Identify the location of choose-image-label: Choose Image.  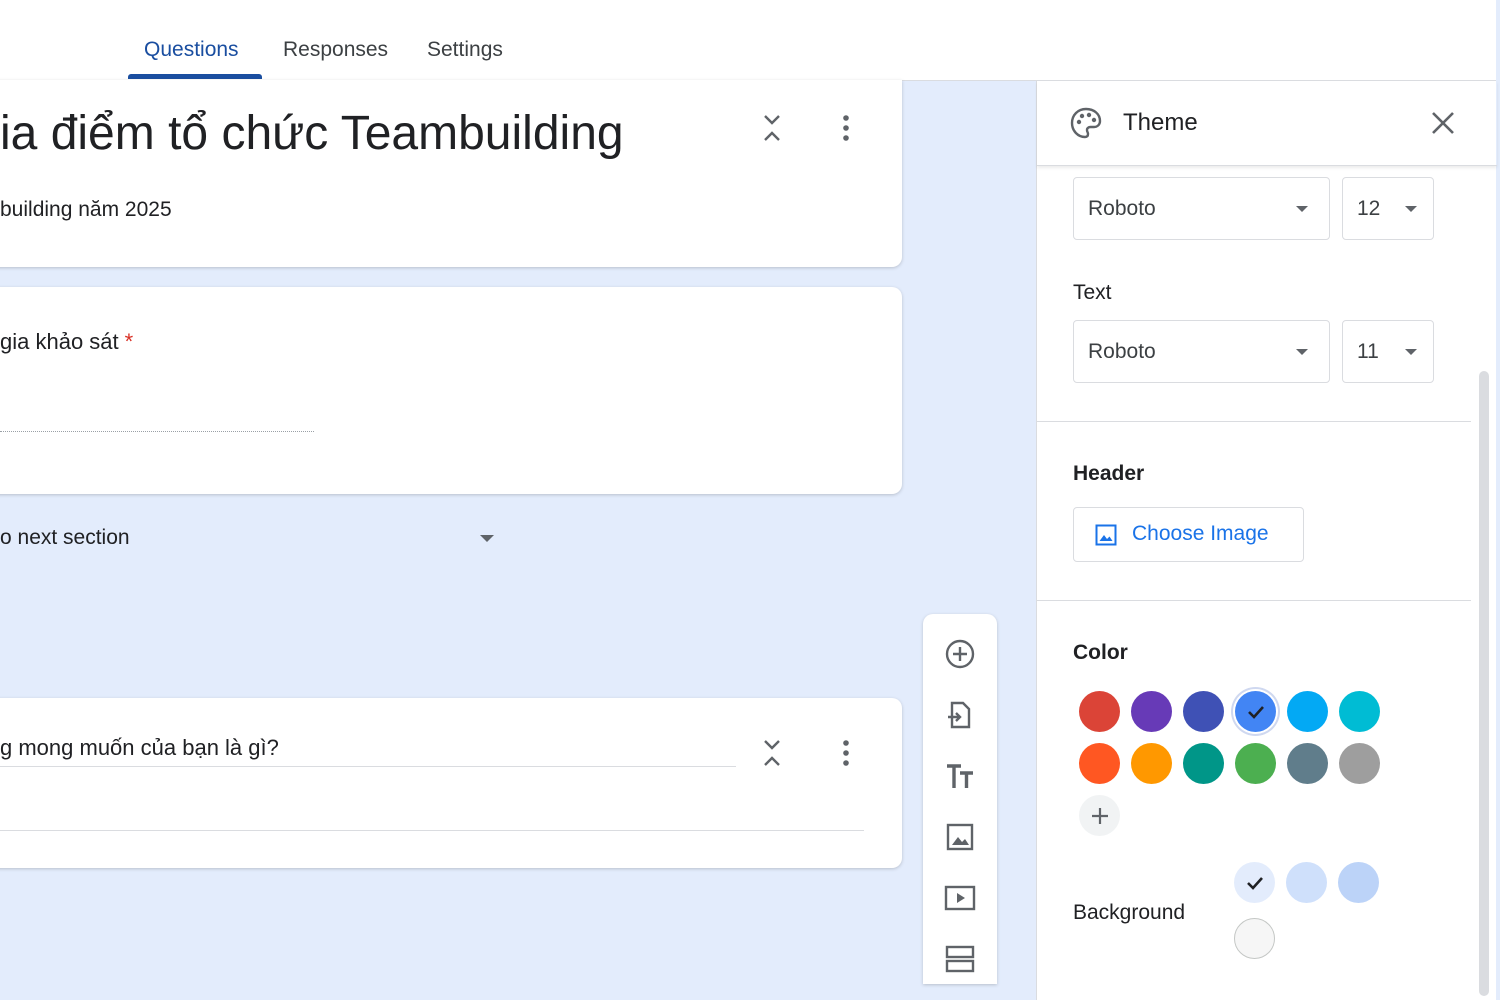
(1200, 533).